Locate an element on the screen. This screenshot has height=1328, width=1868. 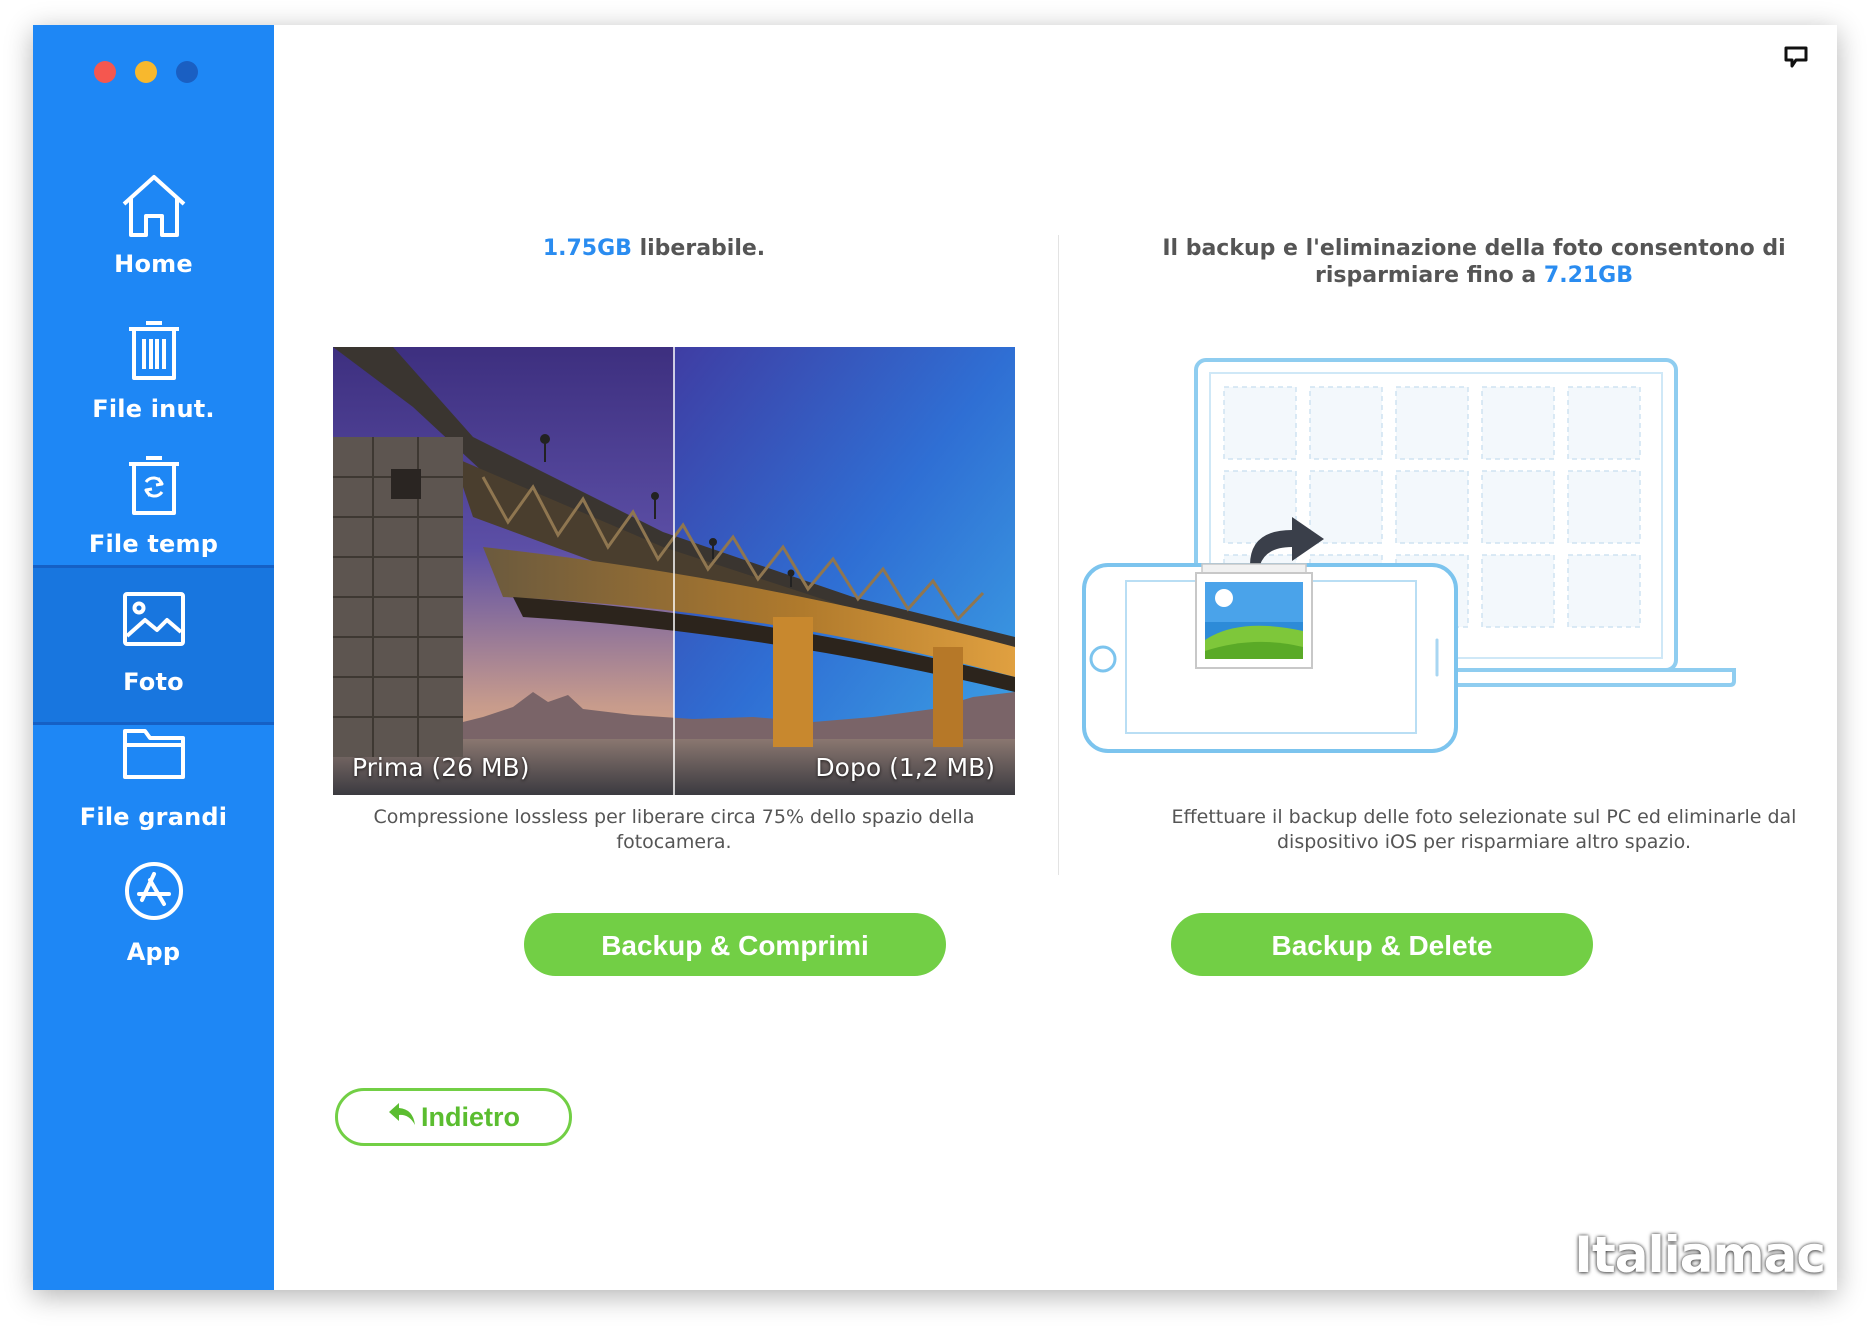
compress-heading: 1.75GB liberabile. is located at coordinates (654, 248).